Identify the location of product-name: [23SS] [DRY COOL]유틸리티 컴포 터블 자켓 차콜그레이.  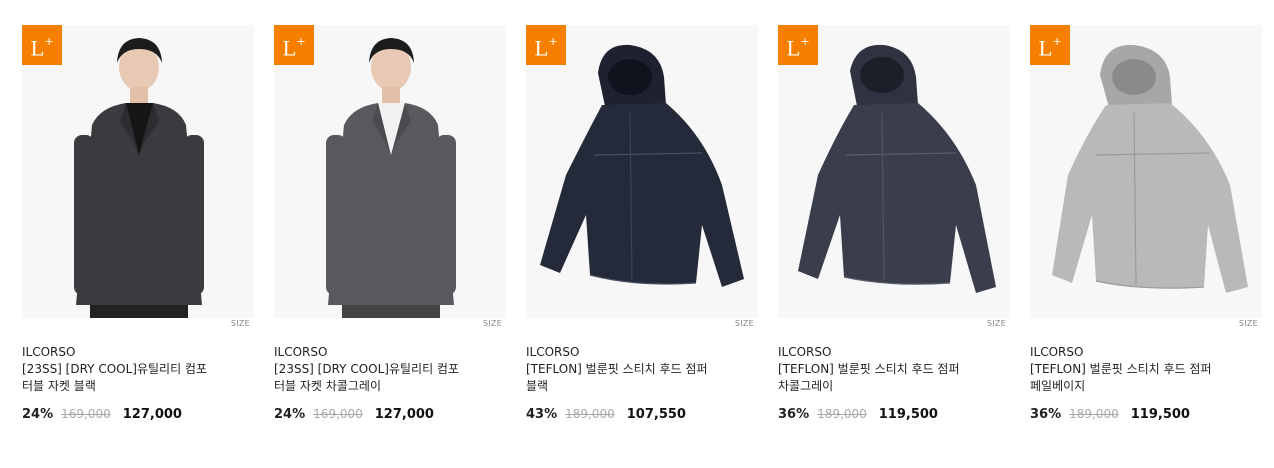
(390, 379).